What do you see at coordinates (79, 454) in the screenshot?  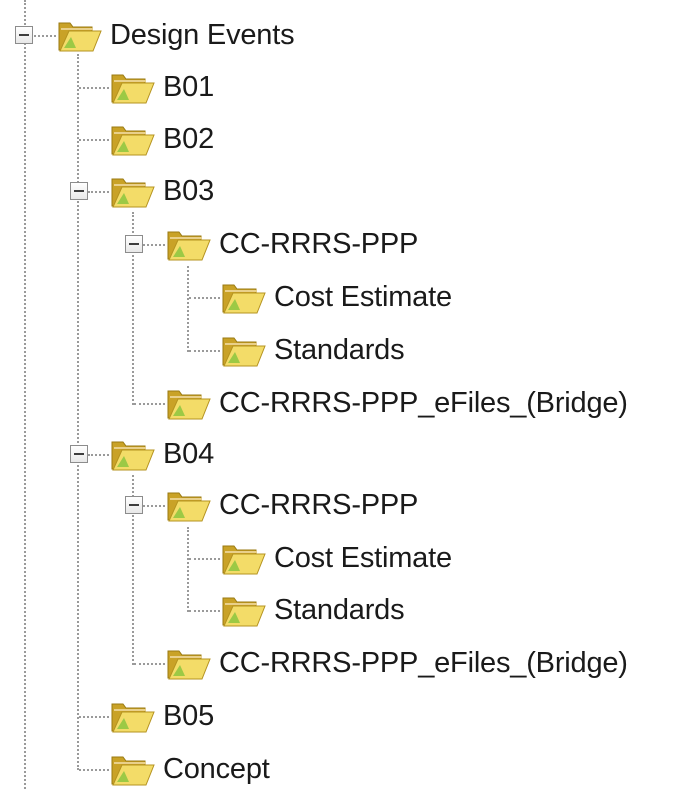 I see `collapse-toggle-b04` at bounding box center [79, 454].